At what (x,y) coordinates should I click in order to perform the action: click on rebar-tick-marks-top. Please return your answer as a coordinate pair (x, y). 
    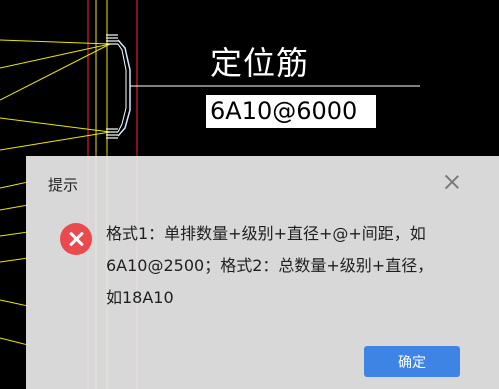
    Looking at the image, I should click on (112, 39).